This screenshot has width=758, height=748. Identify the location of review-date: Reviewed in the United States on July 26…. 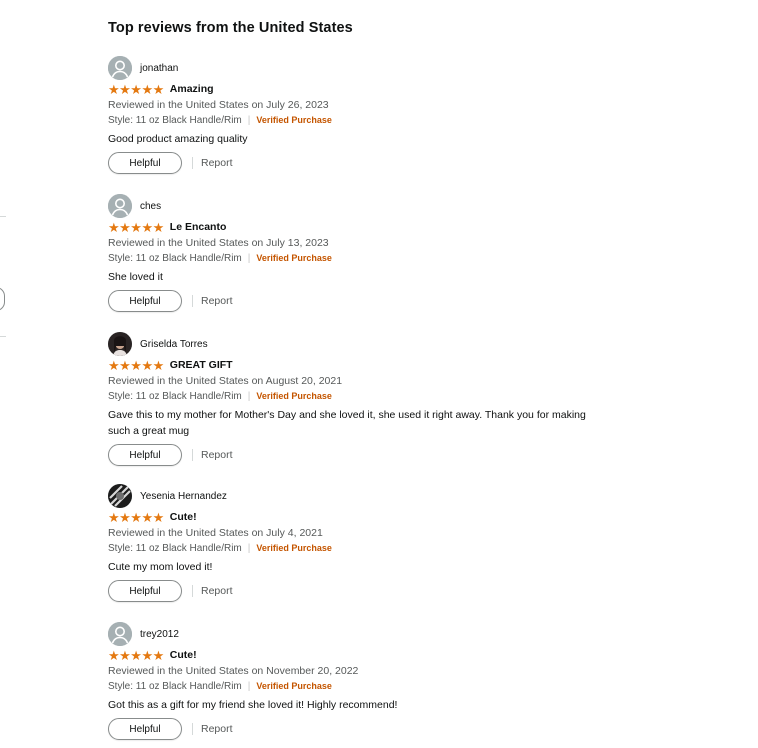
(218, 105).